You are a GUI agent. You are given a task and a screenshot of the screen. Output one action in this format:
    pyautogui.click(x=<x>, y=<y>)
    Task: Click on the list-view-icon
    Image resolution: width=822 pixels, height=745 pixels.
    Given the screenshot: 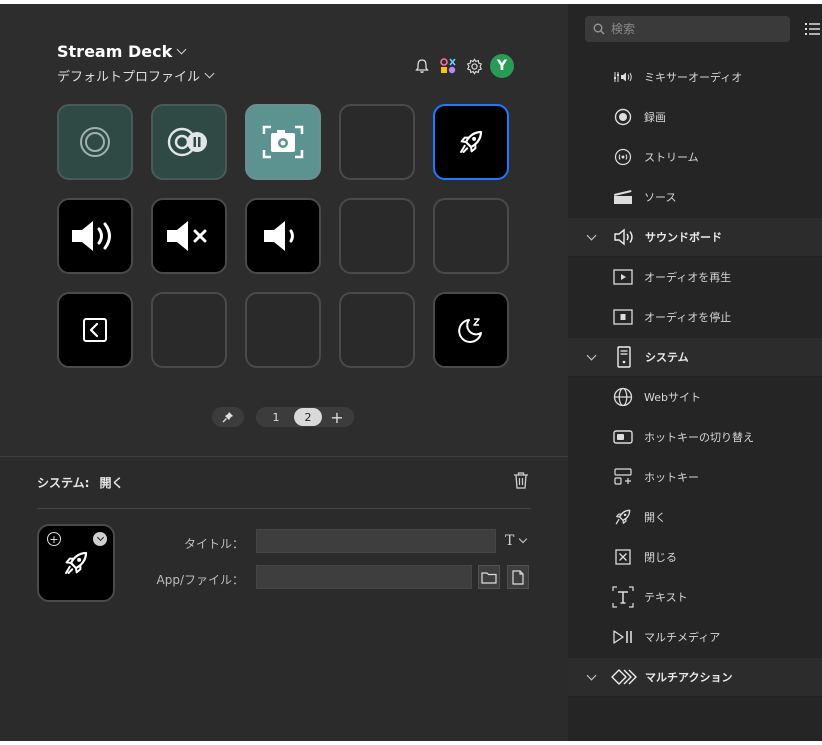 What is the action you would take?
    pyautogui.click(x=812, y=29)
    